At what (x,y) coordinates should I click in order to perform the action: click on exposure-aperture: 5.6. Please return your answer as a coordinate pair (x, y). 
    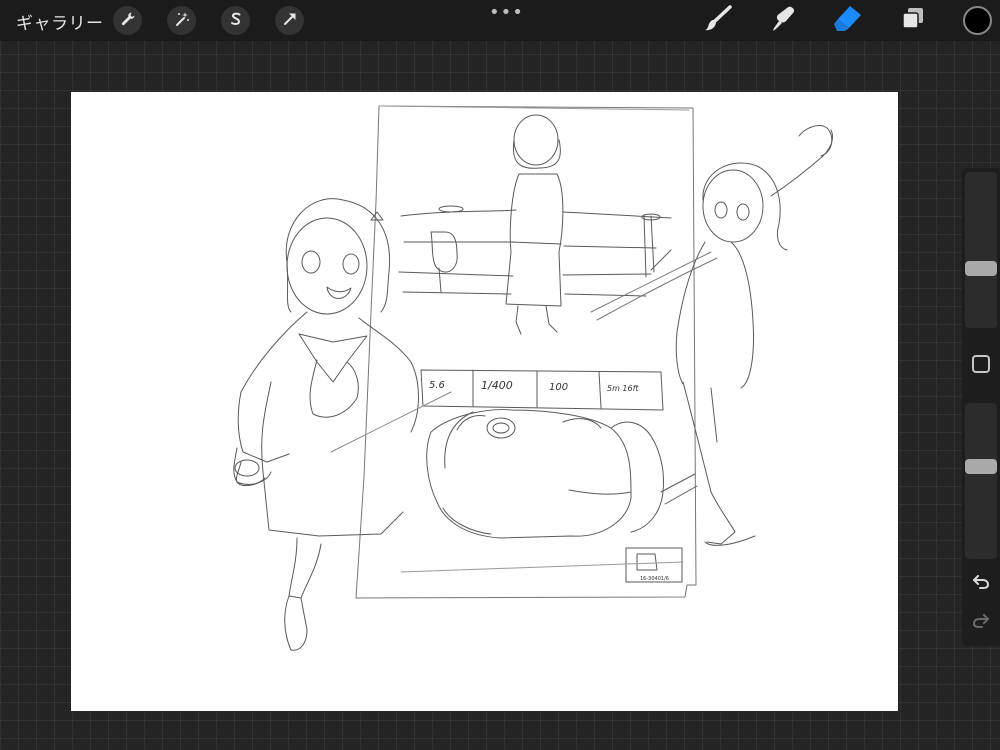
    Looking at the image, I should click on (437, 385).